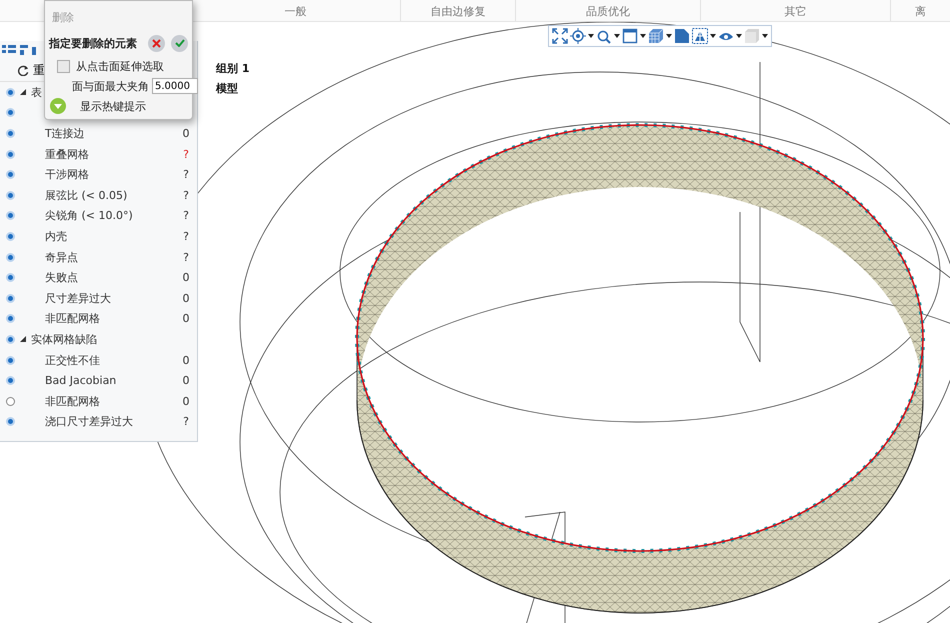 The image size is (950, 623). Describe the element at coordinates (93, 43) in the screenshot. I see `dialog-heading: 指定要删除的元素` at that location.